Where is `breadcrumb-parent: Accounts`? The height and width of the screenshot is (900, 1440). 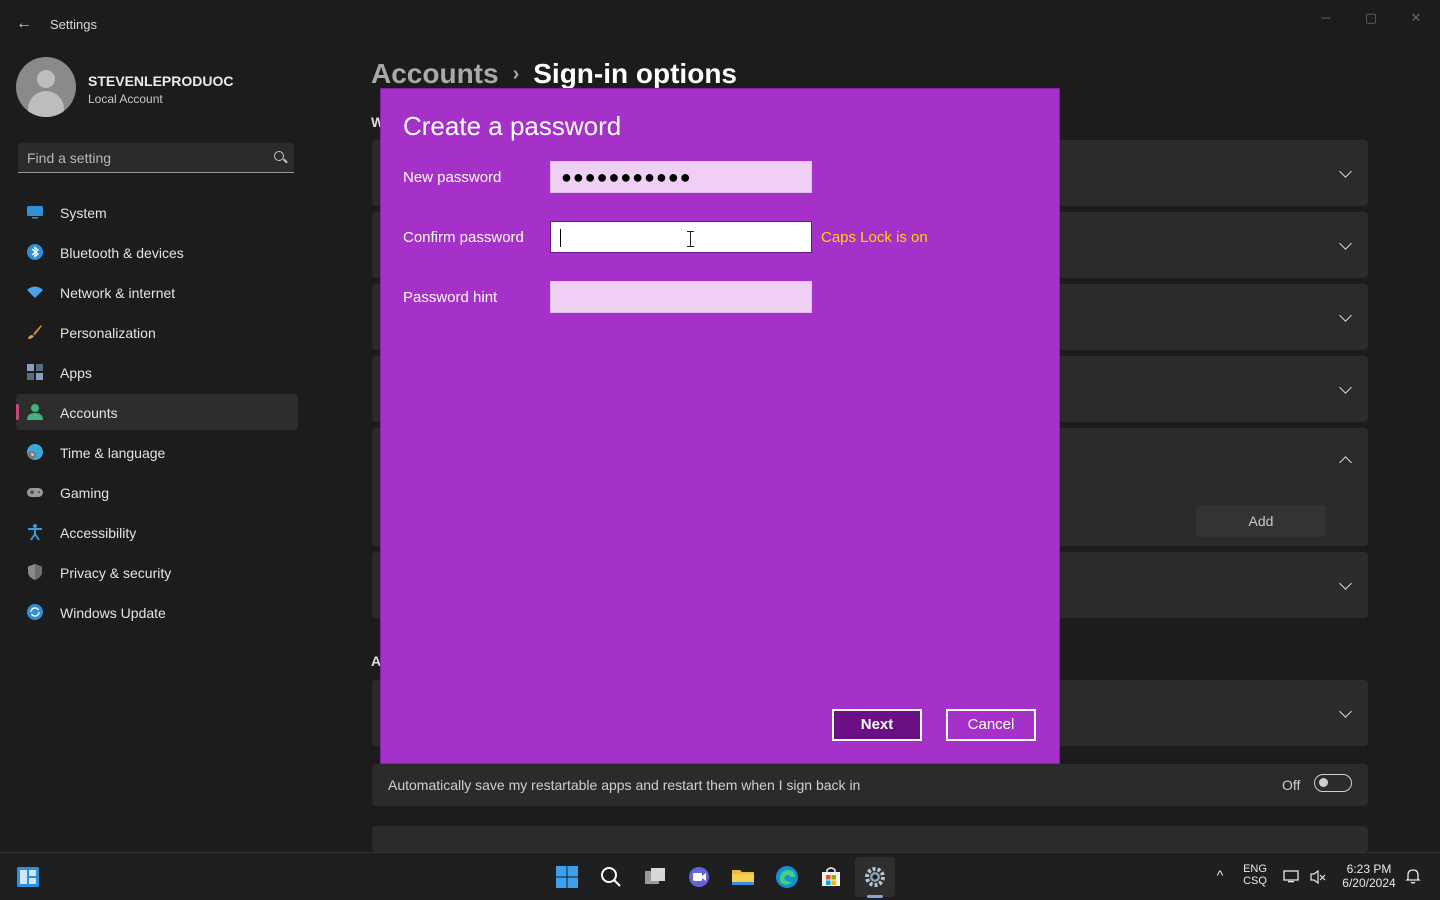 breadcrumb-parent: Accounts is located at coordinates (435, 73).